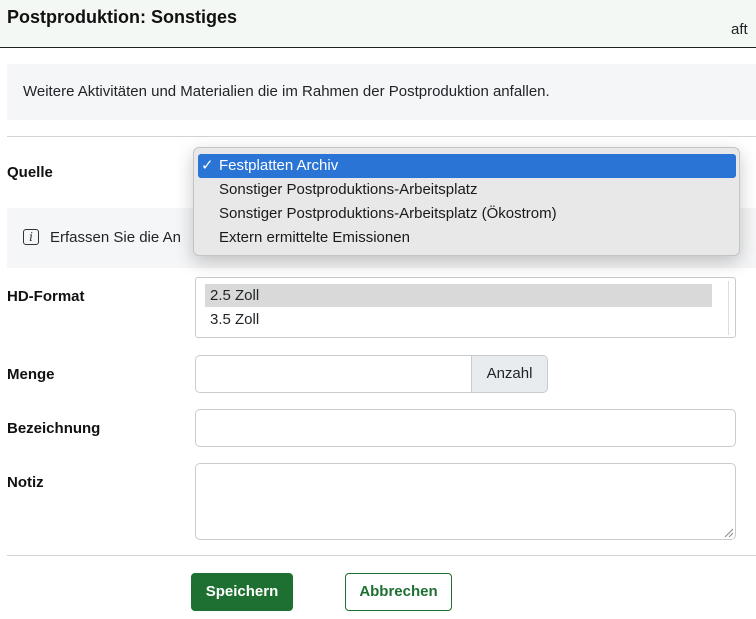 The height and width of the screenshot is (619, 756). I want to click on info-text-tail: aft, so click(739, 29).